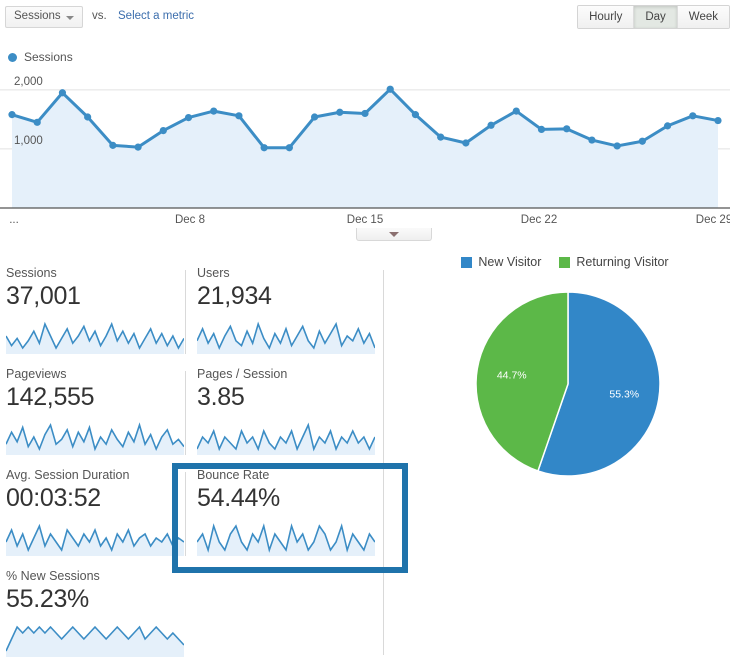 The width and height of the screenshot is (730, 670). Describe the element at coordinates (467, 262) in the screenshot. I see `new-visitor-swatch-icon` at that location.